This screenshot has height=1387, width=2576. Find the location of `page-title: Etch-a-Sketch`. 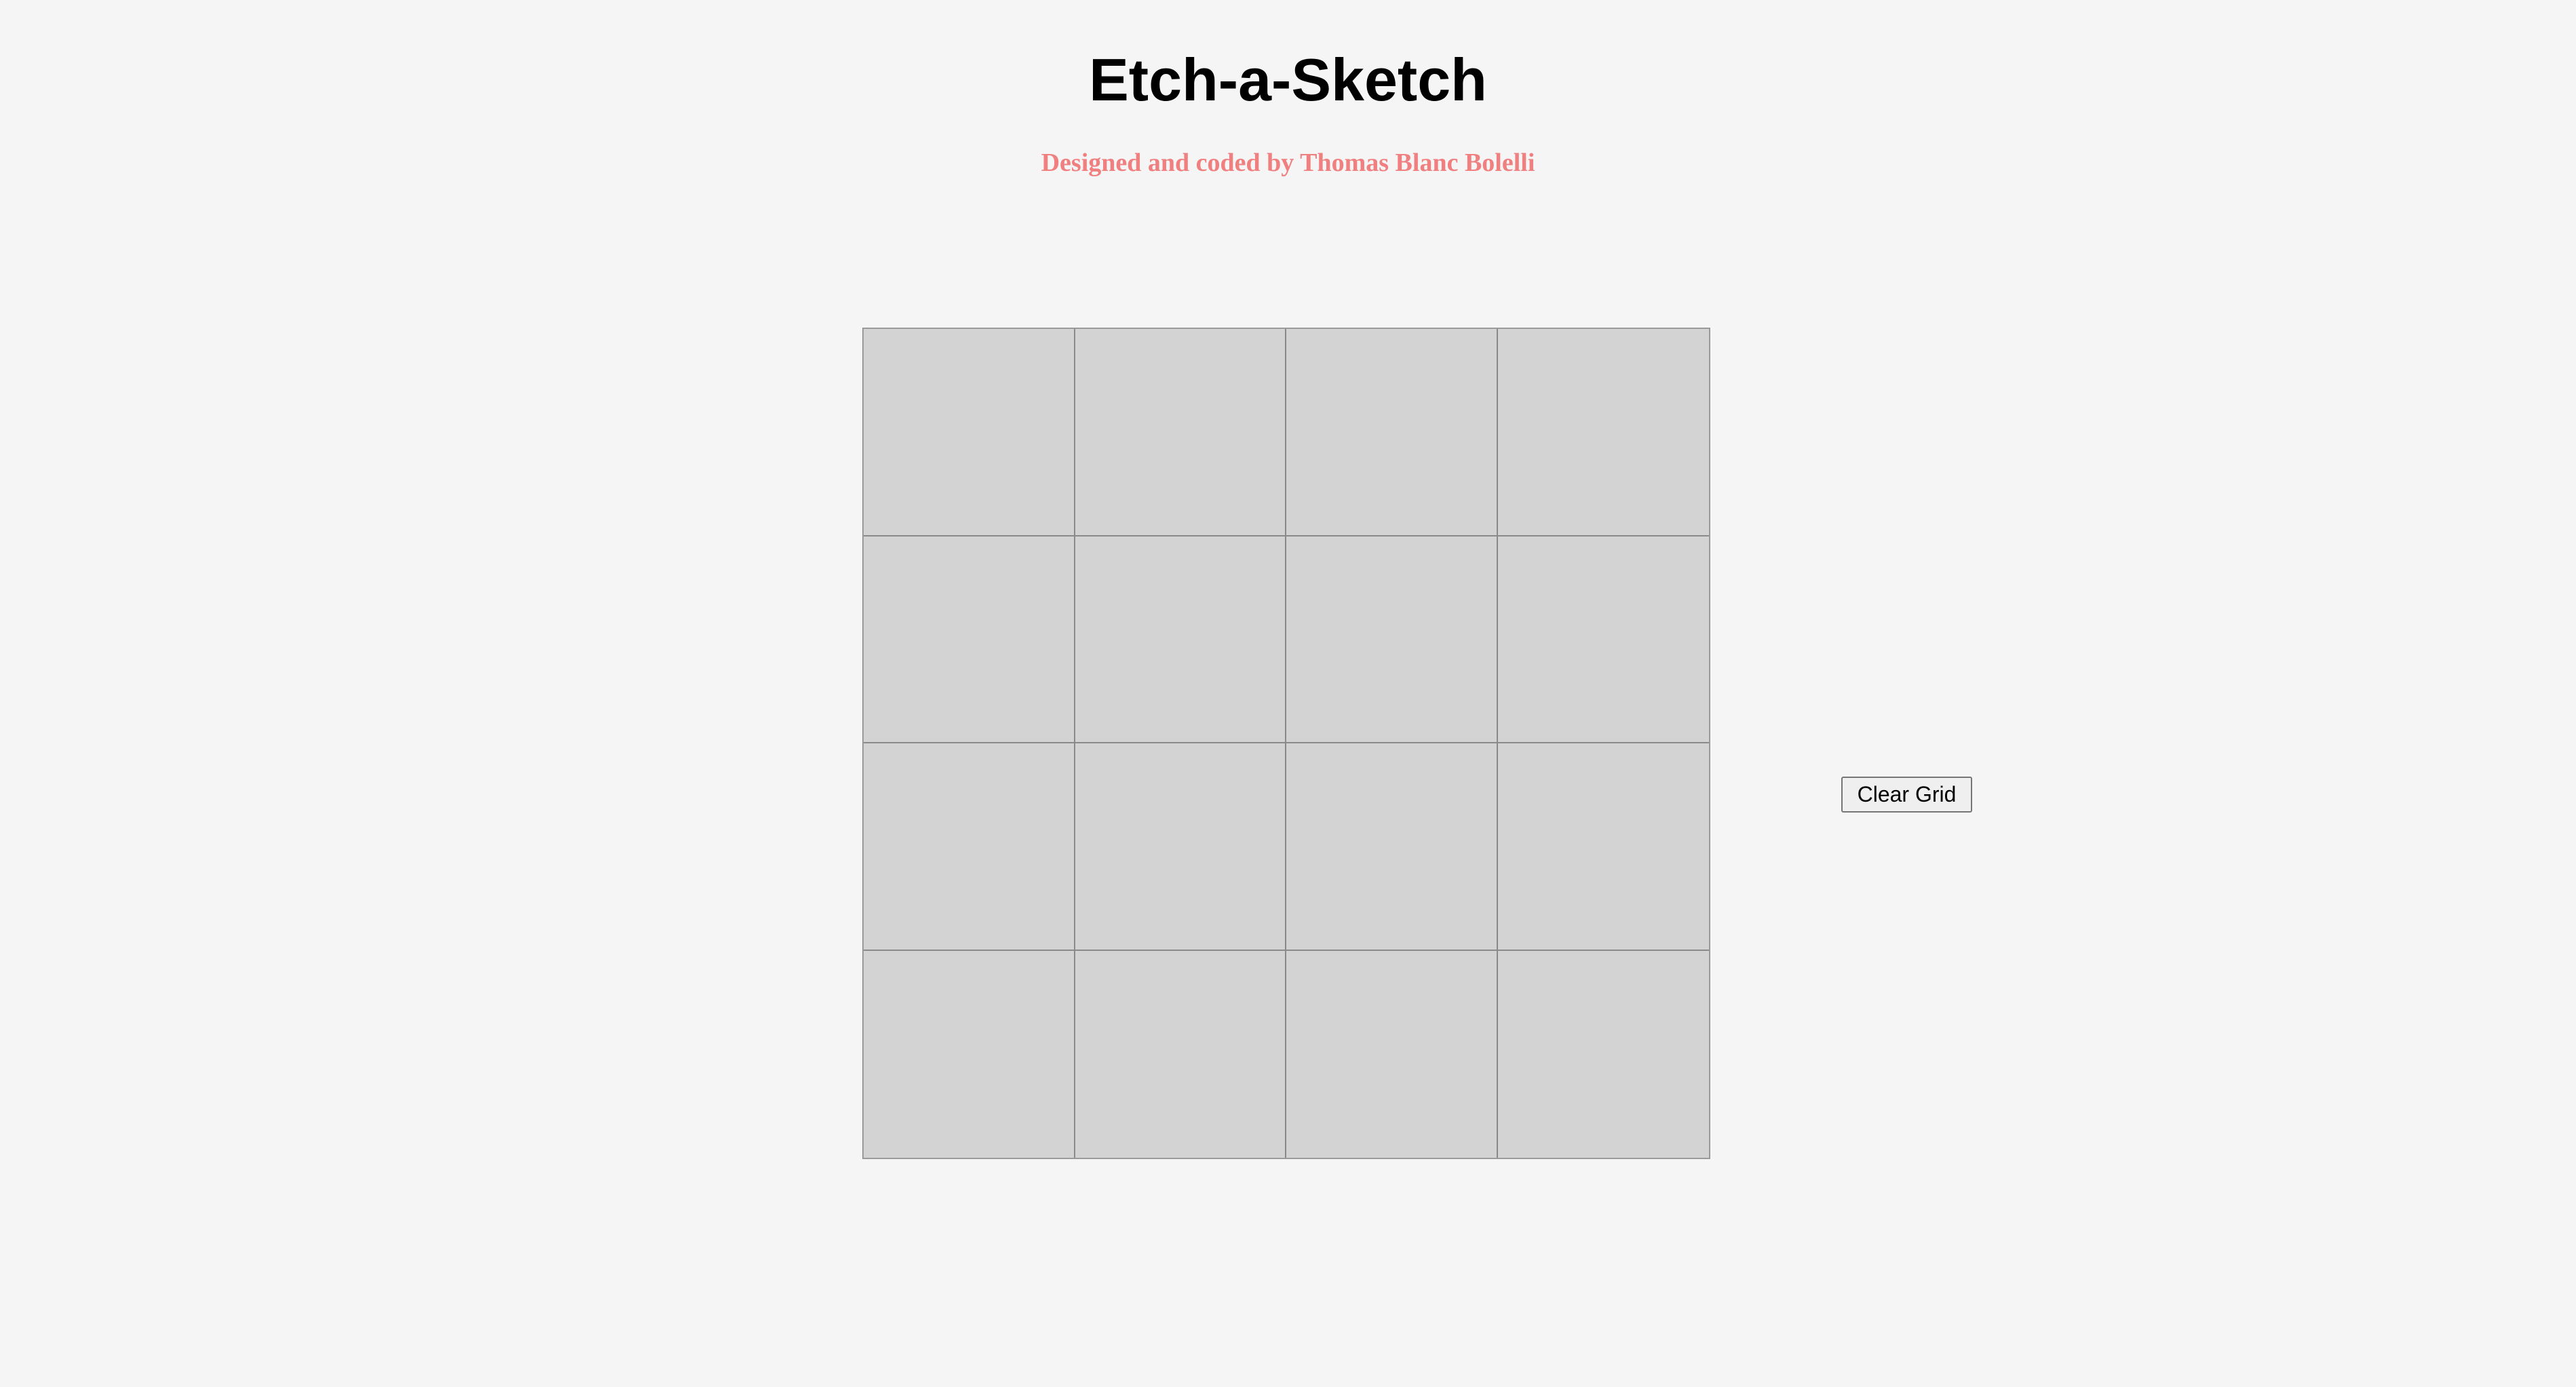

page-title: Etch-a-Sketch is located at coordinates (1288, 79).